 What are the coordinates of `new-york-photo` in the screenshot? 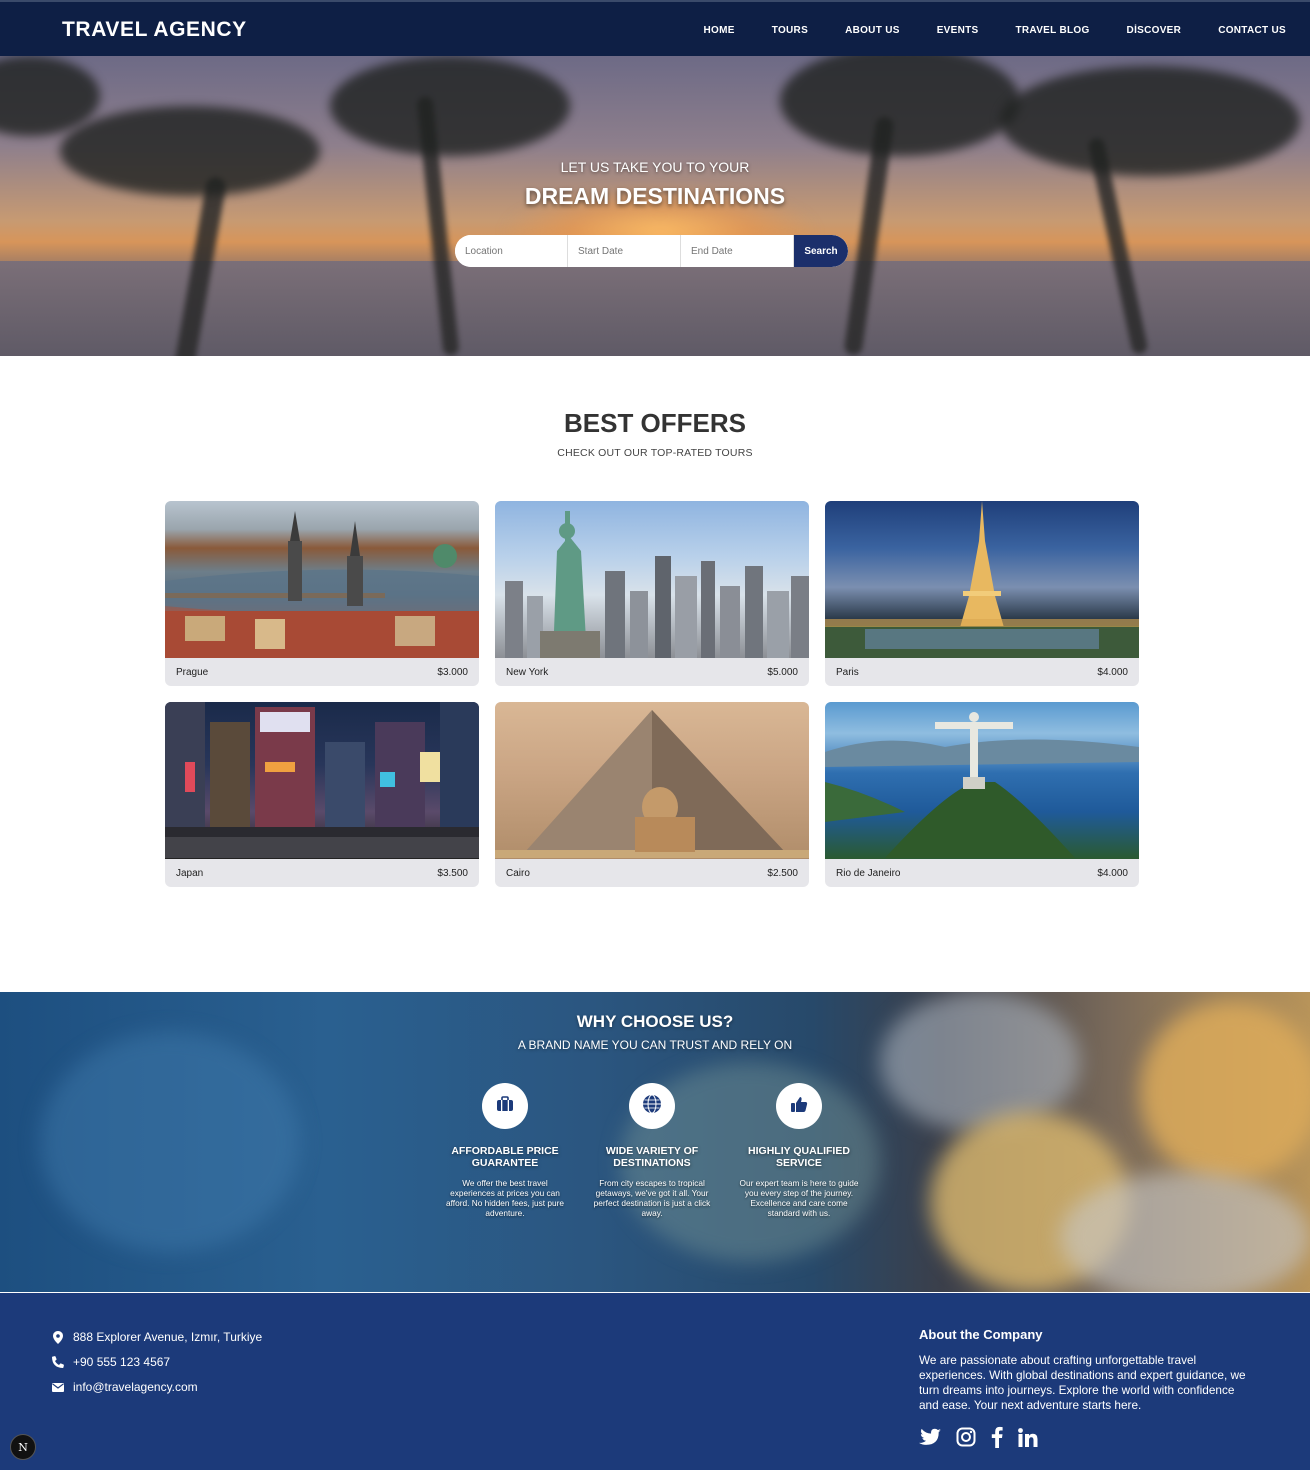 It's located at (652, 579).